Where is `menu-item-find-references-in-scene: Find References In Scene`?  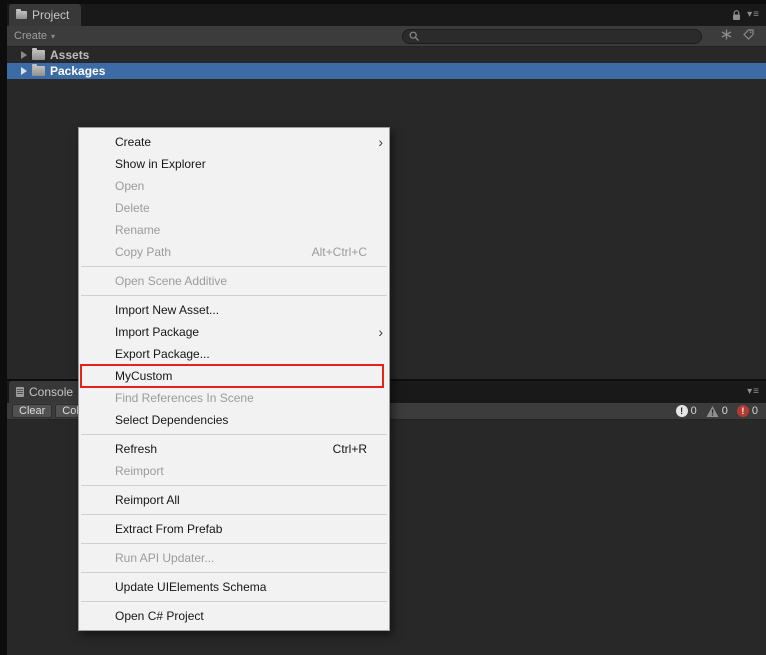 menu-item-find-references-in-scene: Find References In Scene is located at coordinates (234, 398).